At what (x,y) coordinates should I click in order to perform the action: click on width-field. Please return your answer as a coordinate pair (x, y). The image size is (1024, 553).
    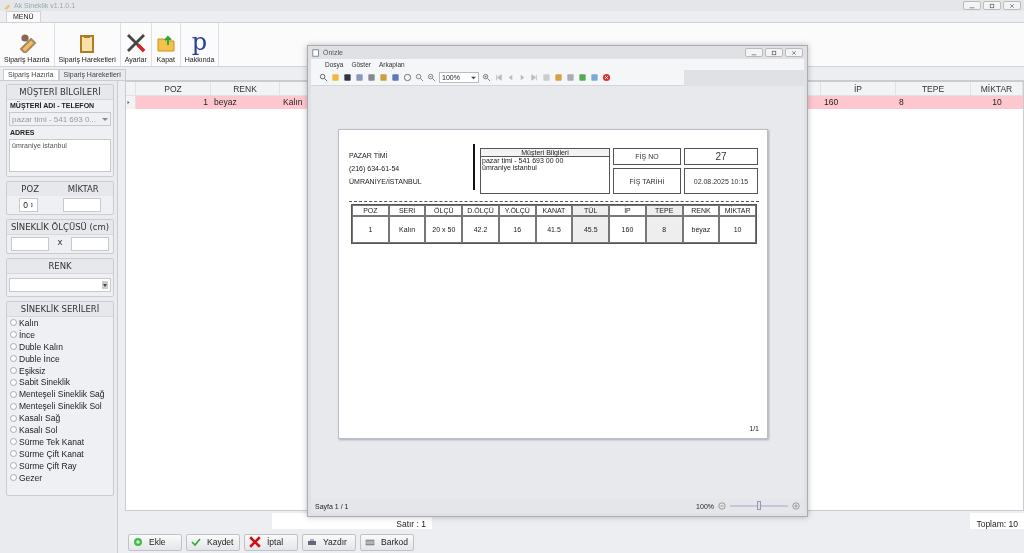
    Looking at the image, I should click on (30, 244).